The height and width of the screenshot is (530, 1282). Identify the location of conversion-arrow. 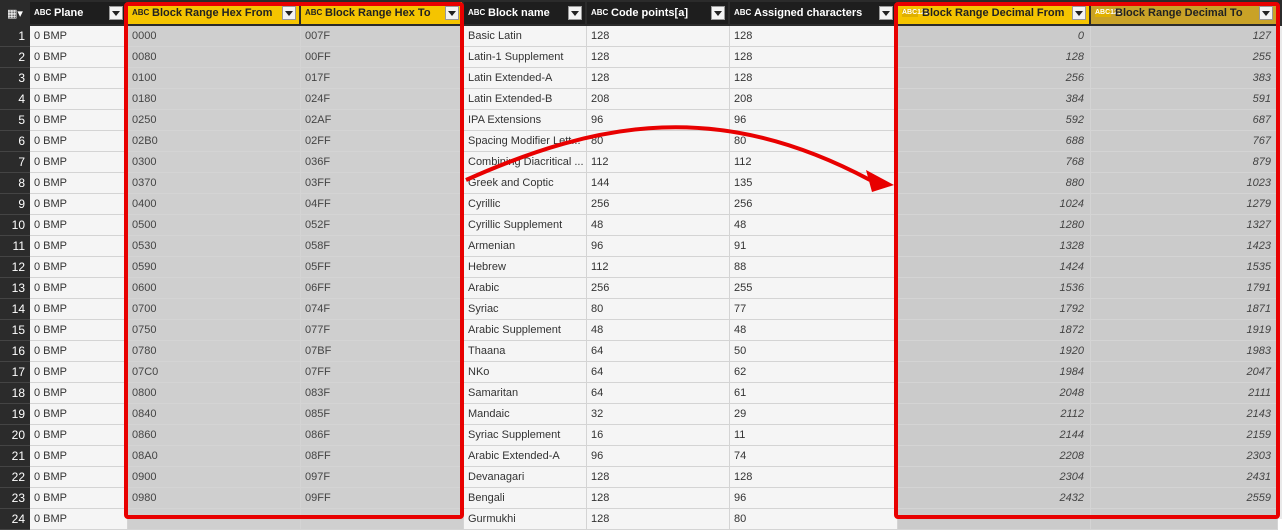
(679, 158).